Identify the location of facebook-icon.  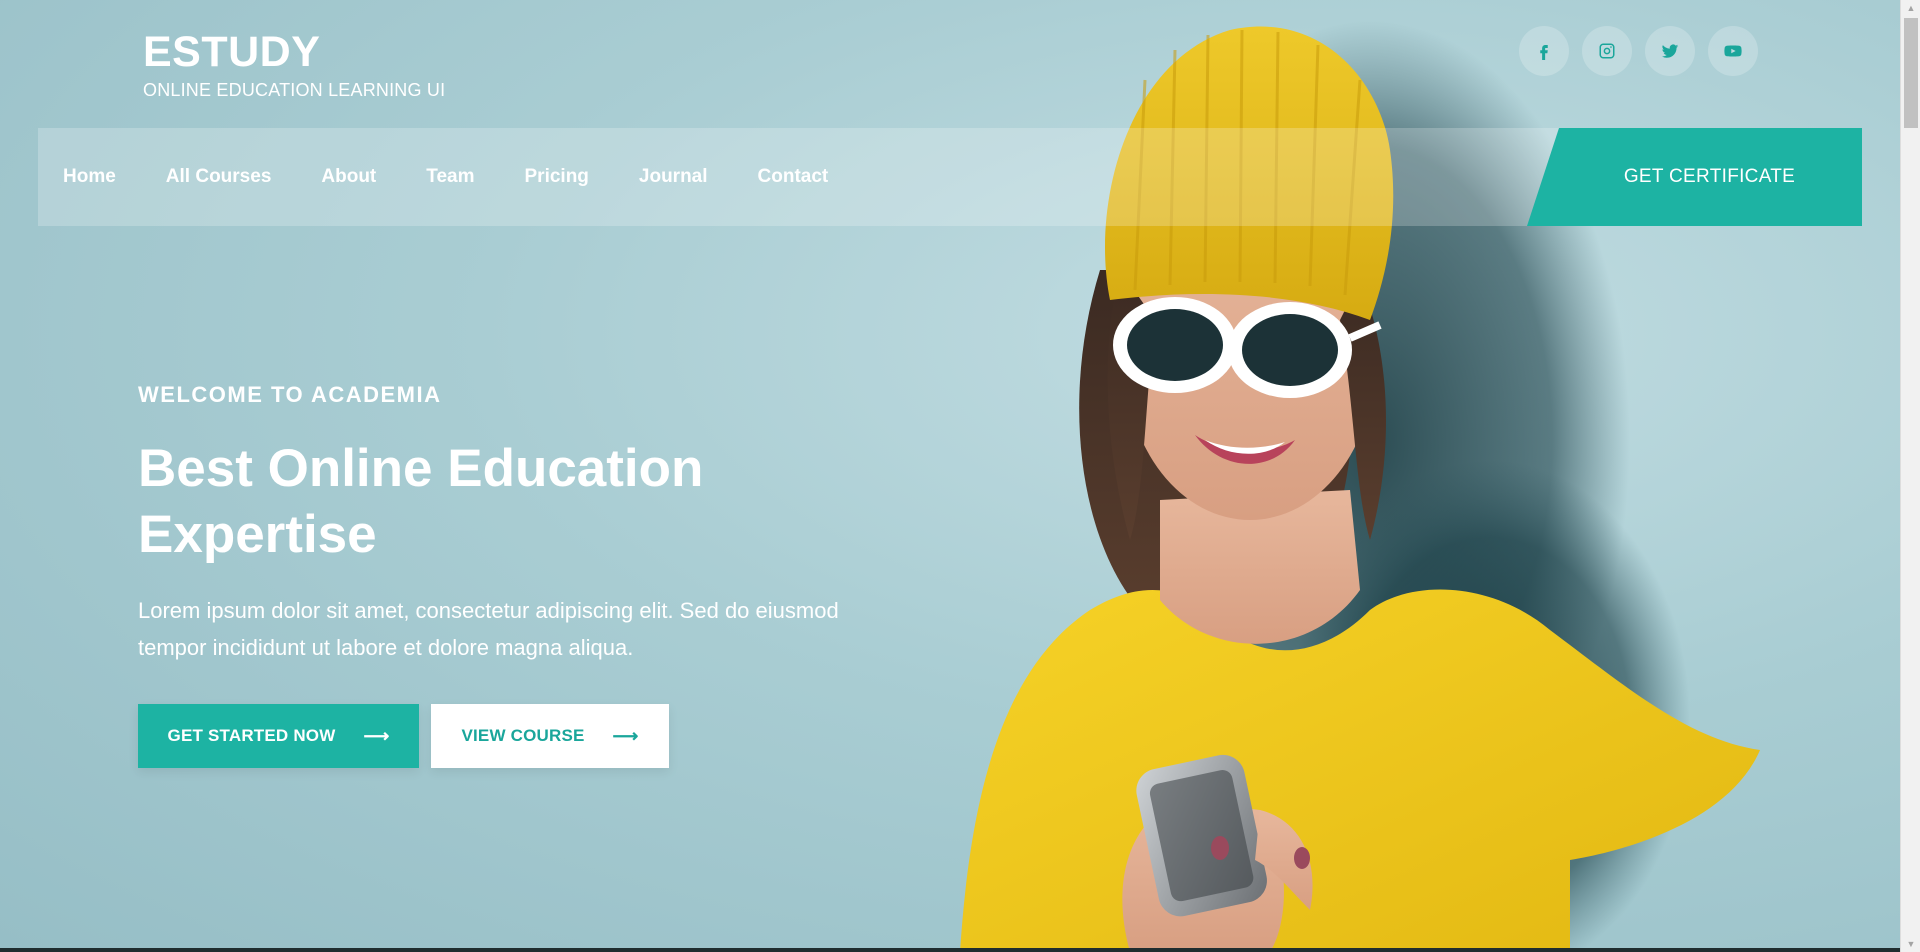
(1544, 52).